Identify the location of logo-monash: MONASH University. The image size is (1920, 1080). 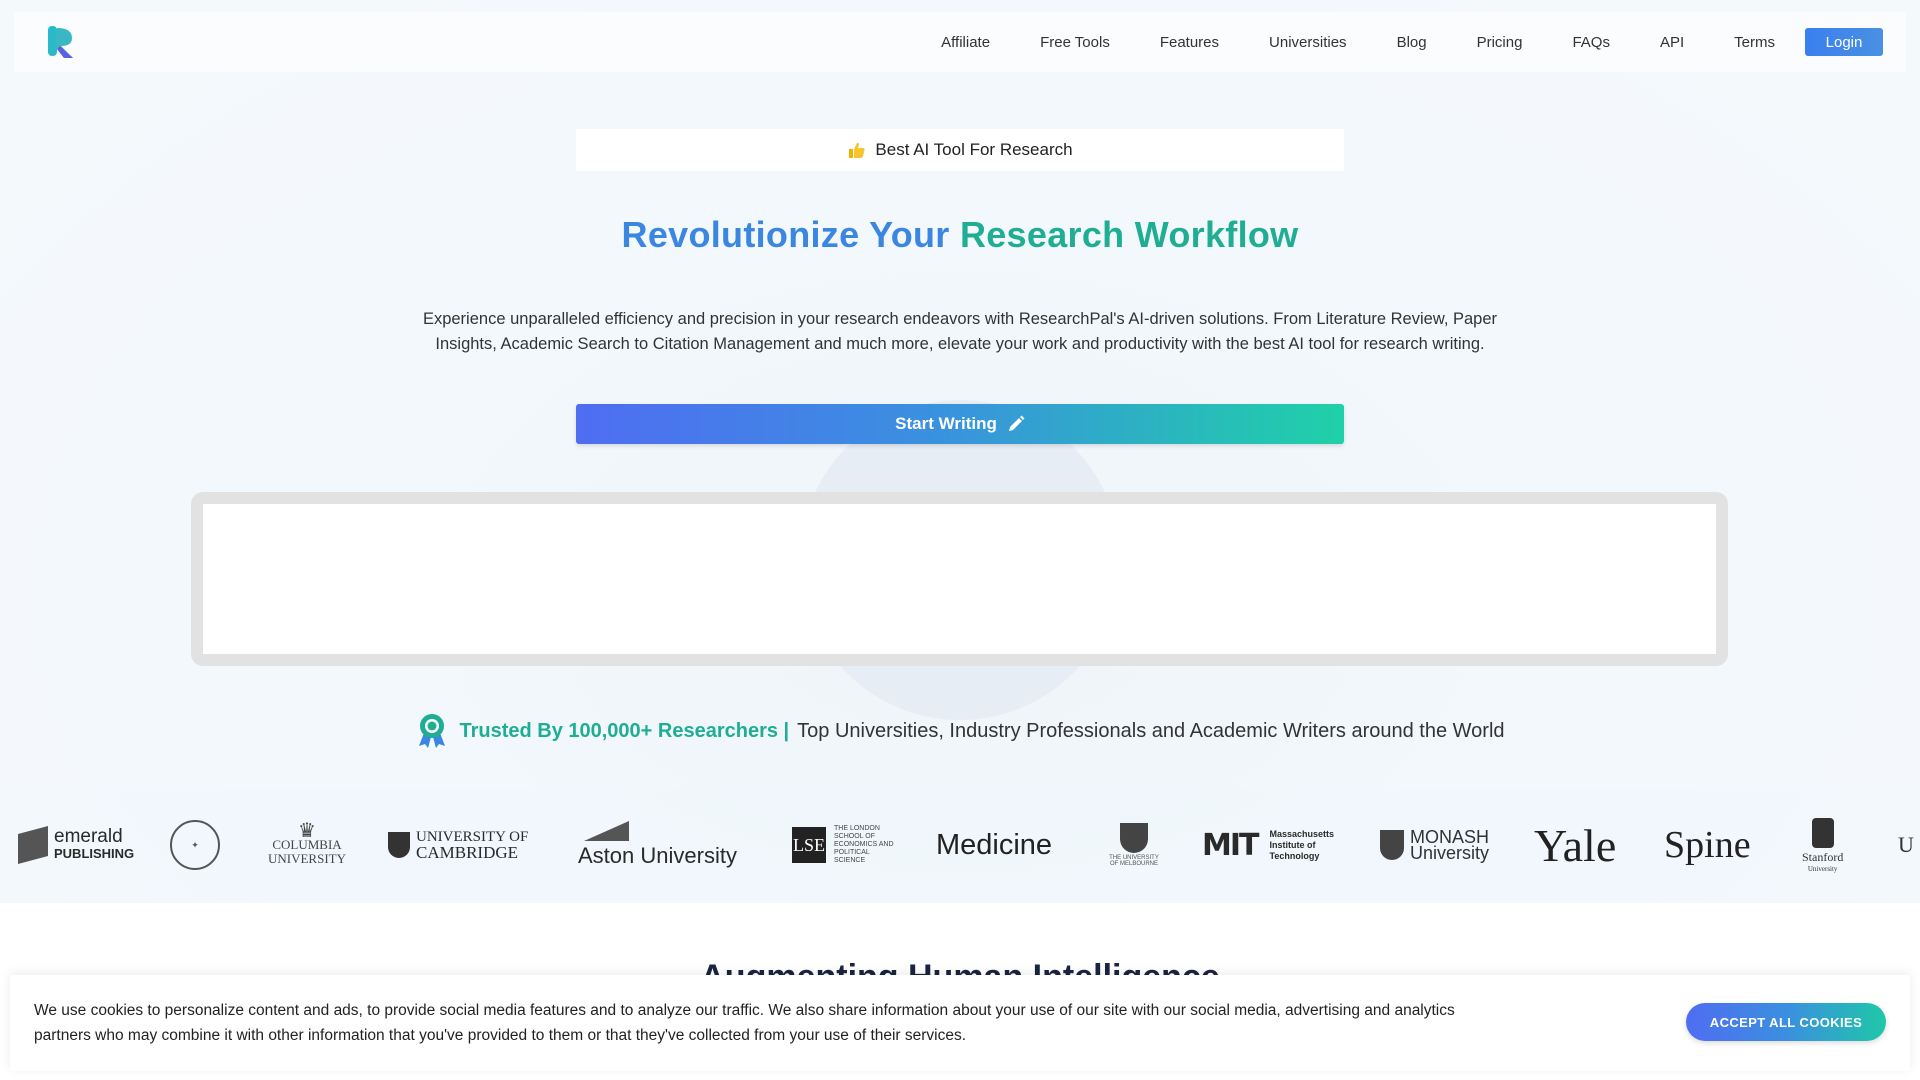
(1434, 845).